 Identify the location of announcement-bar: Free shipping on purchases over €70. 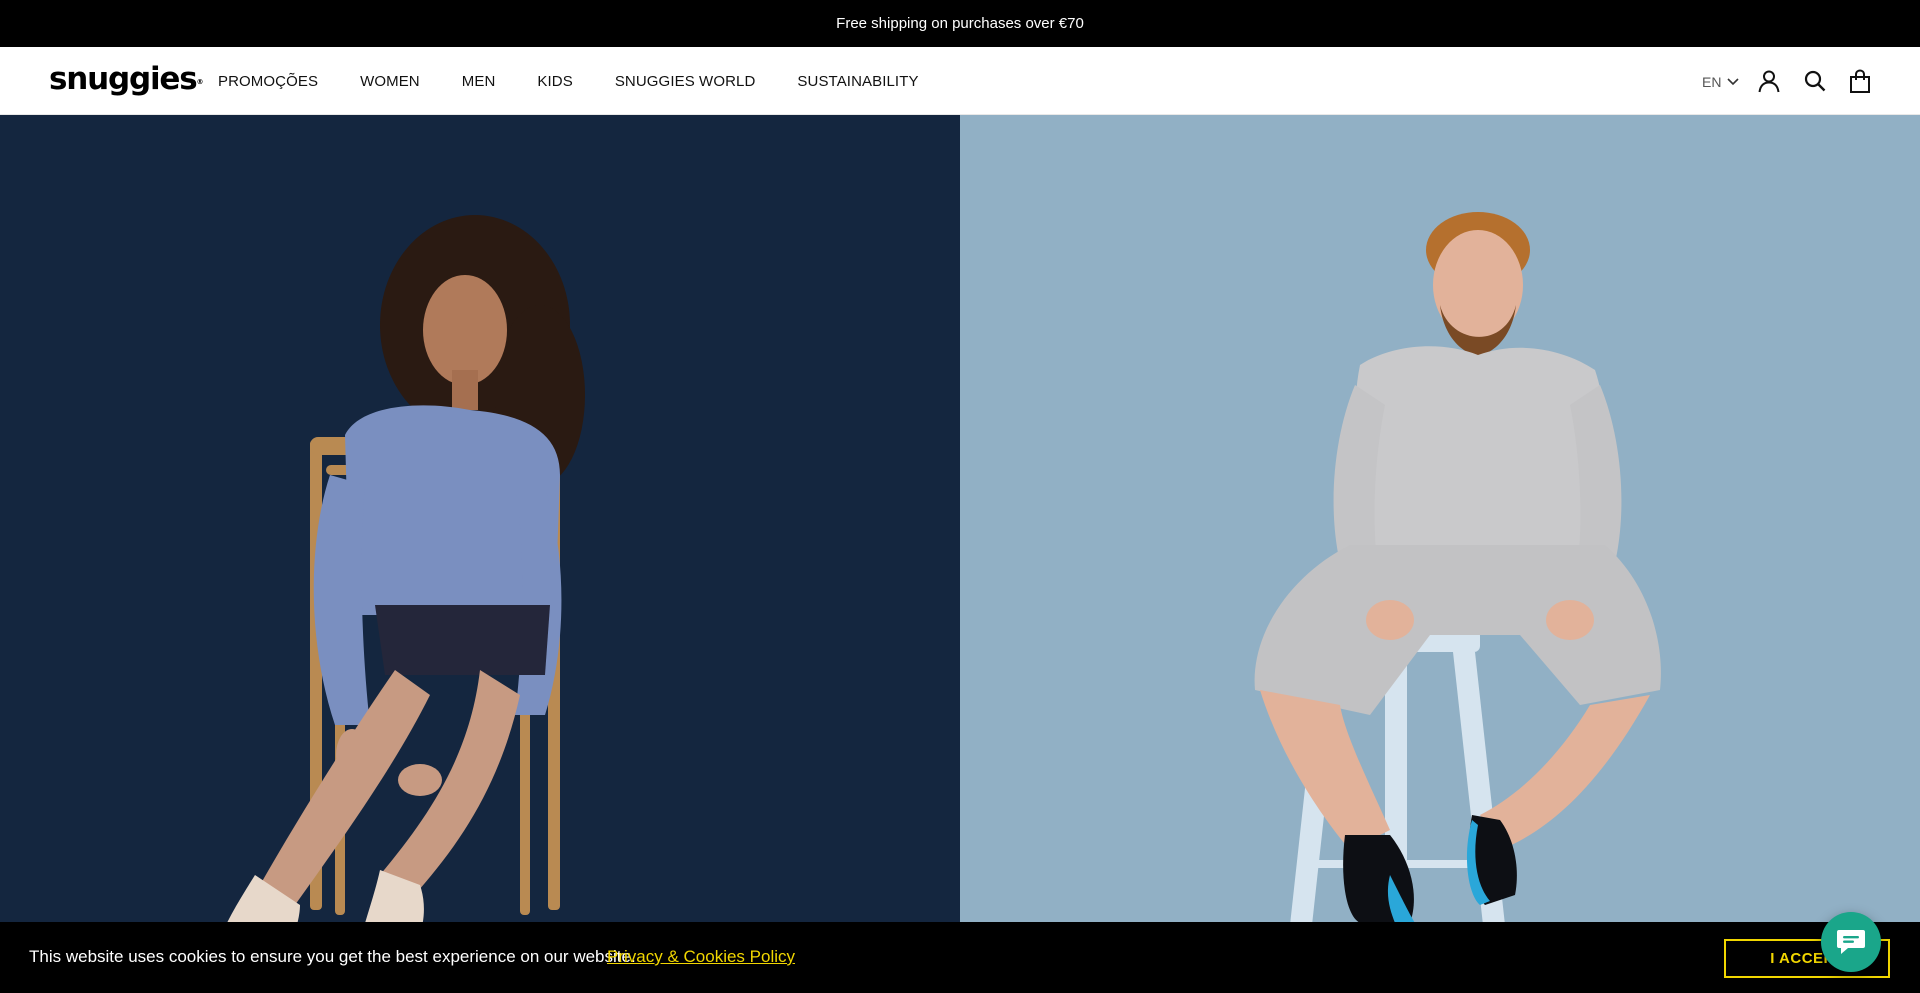
(960, 23).